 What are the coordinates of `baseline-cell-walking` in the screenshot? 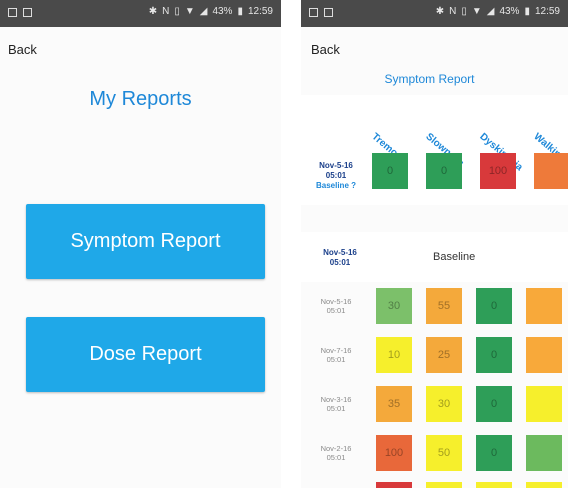 It's located at (551, 171).